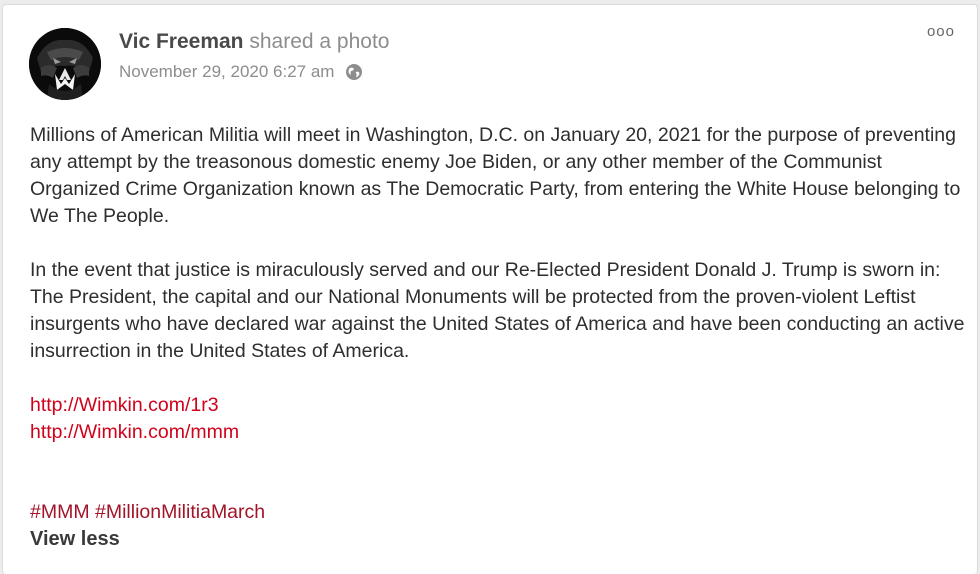 Image resolution: width=980 pixels, height=574 pixels. I want to click on author-name: Vic Freeman, so click(181, 41).